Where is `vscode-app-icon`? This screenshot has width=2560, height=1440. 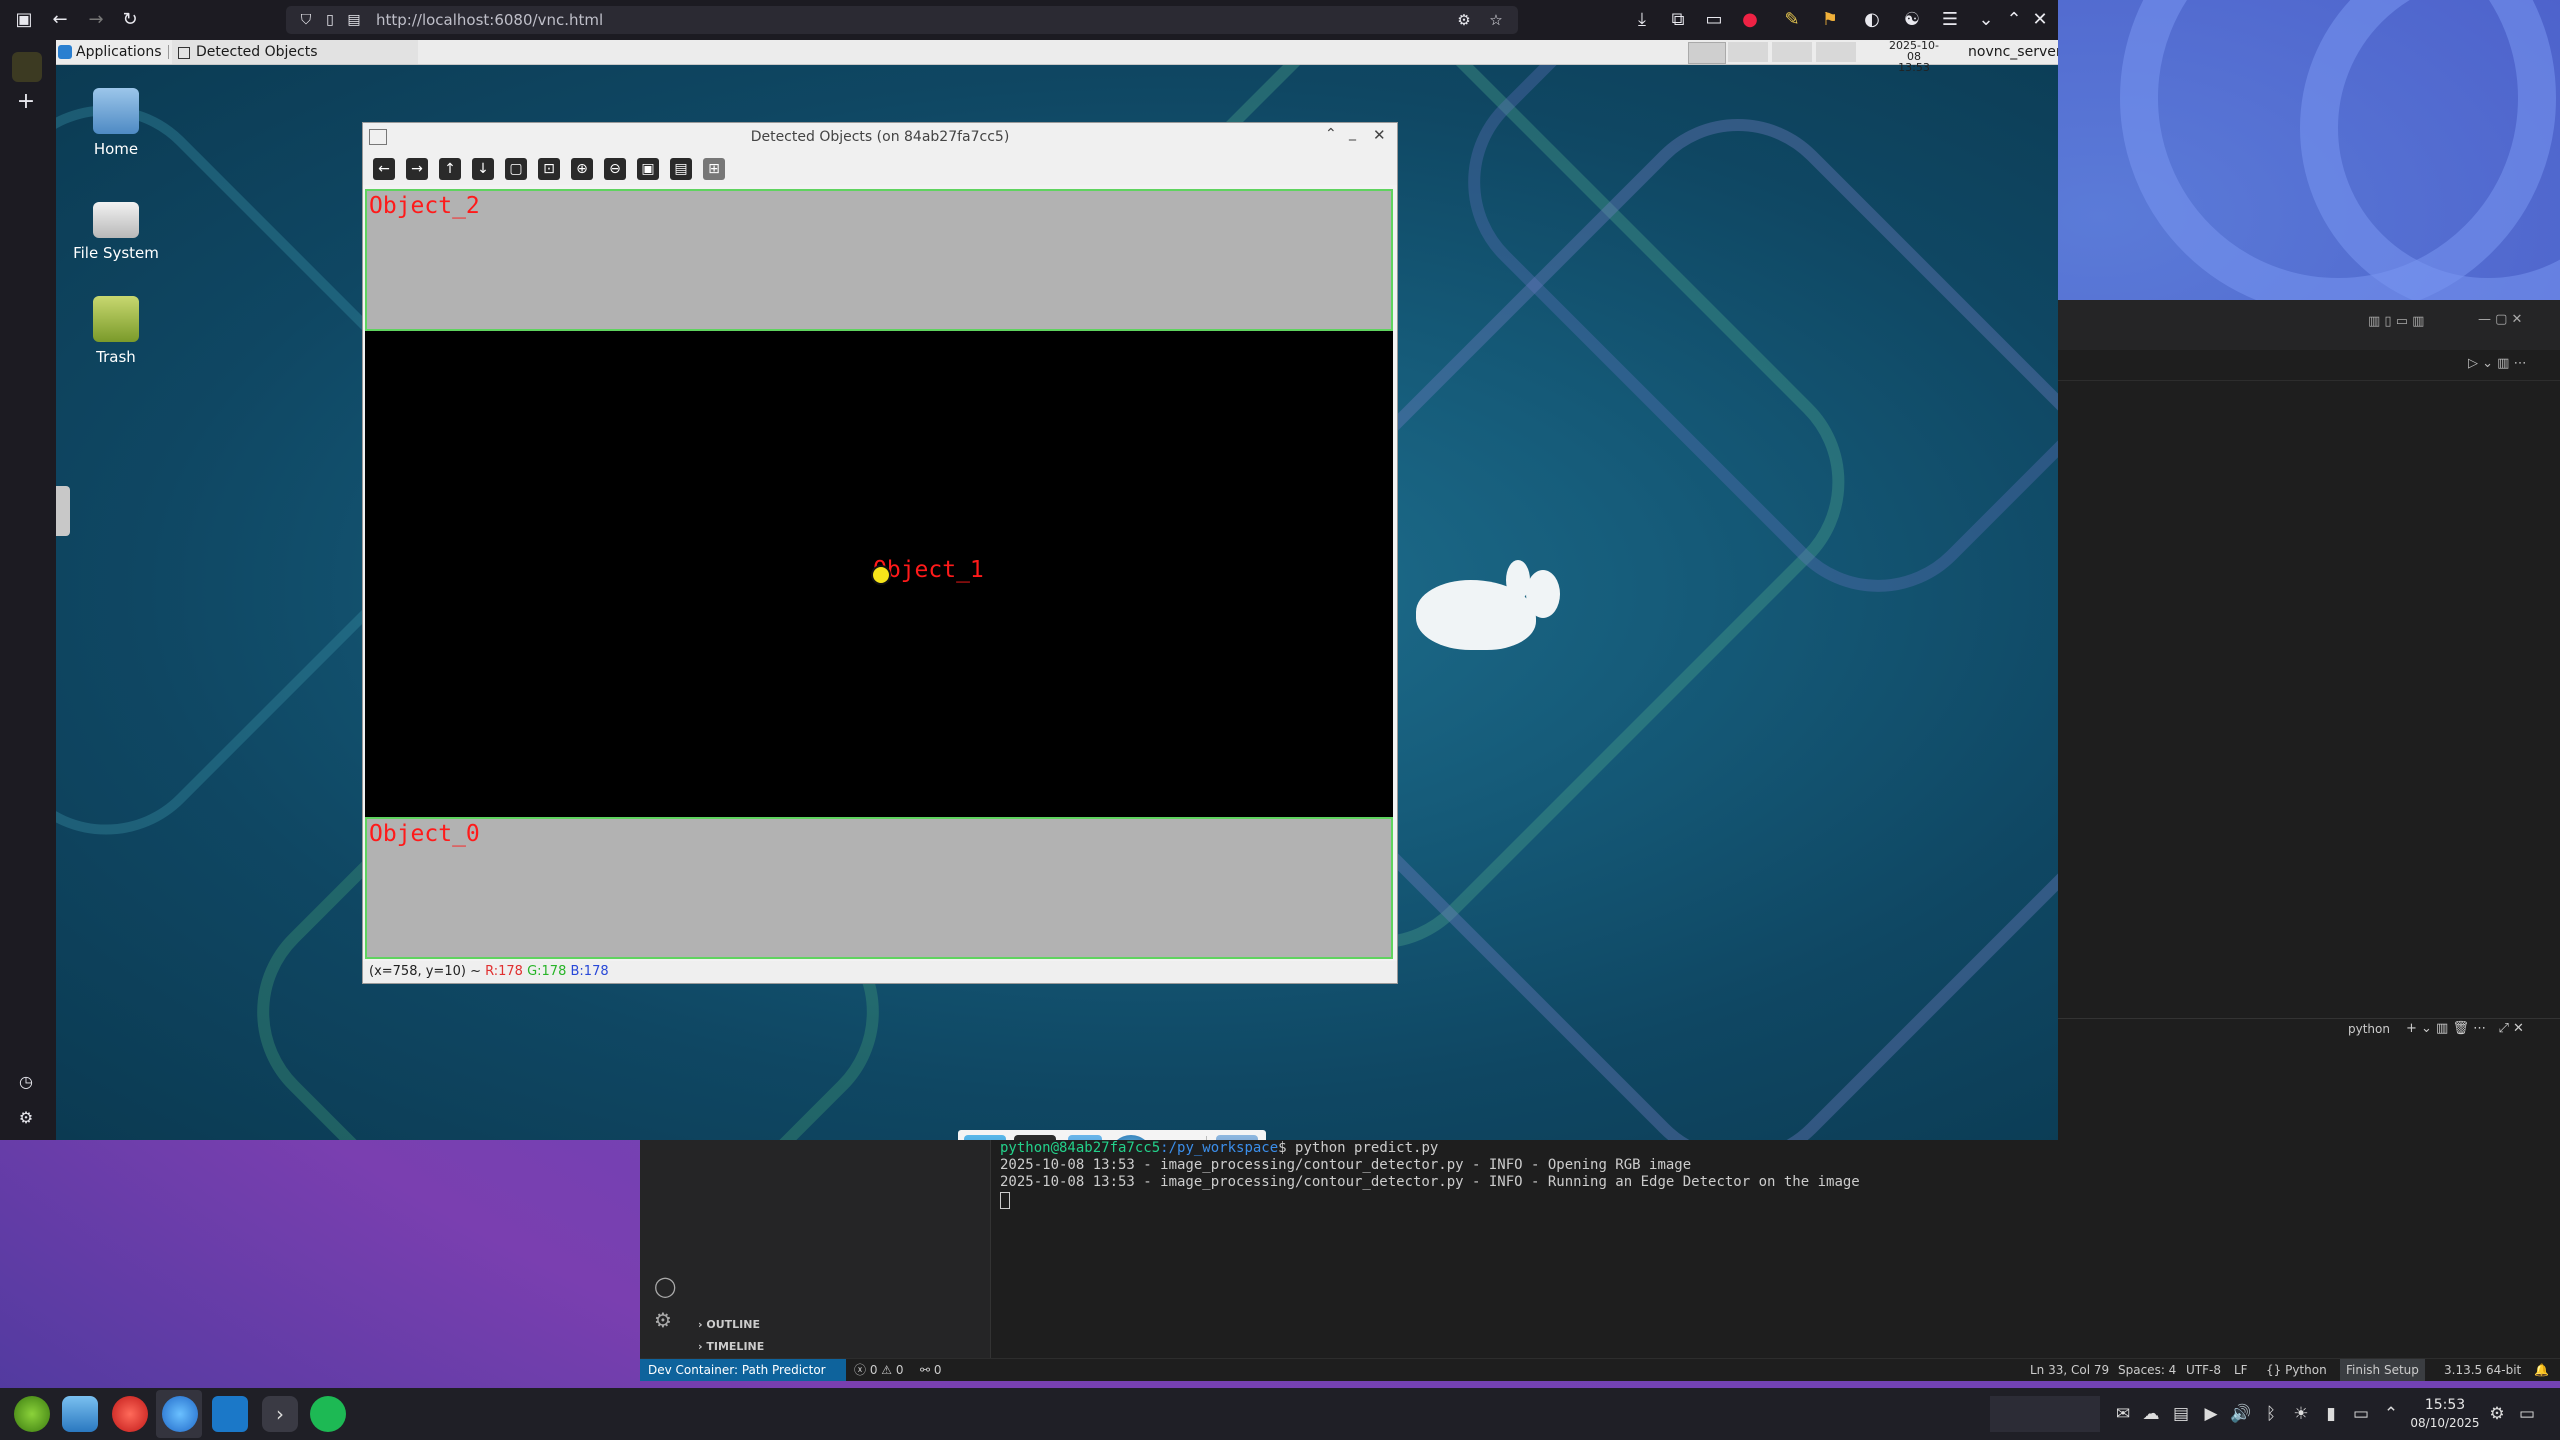
vscode-app-icon is located at coordinates (230, 1414).